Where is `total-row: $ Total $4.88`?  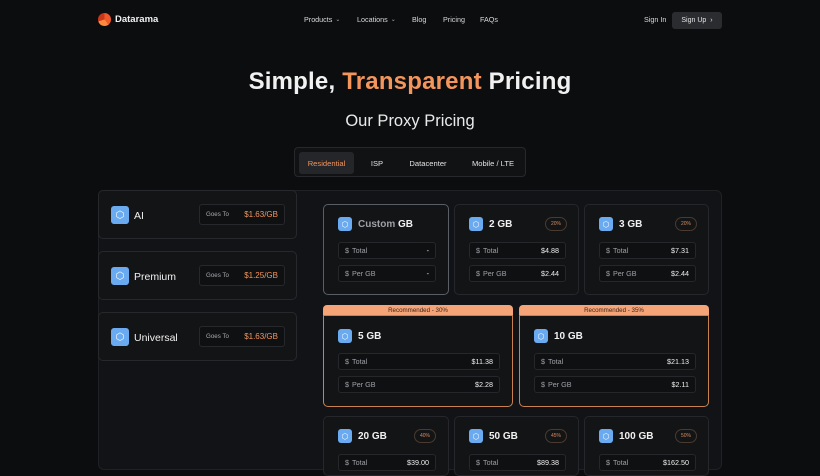 total-row: $ Total $4.88 is located at coordinates (517, 250).